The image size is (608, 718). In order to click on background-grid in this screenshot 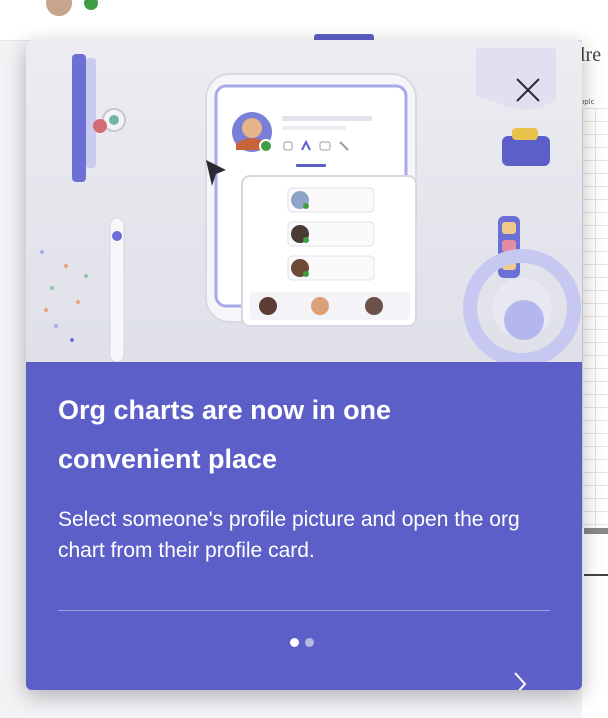, I will do `click(595, 318)`.